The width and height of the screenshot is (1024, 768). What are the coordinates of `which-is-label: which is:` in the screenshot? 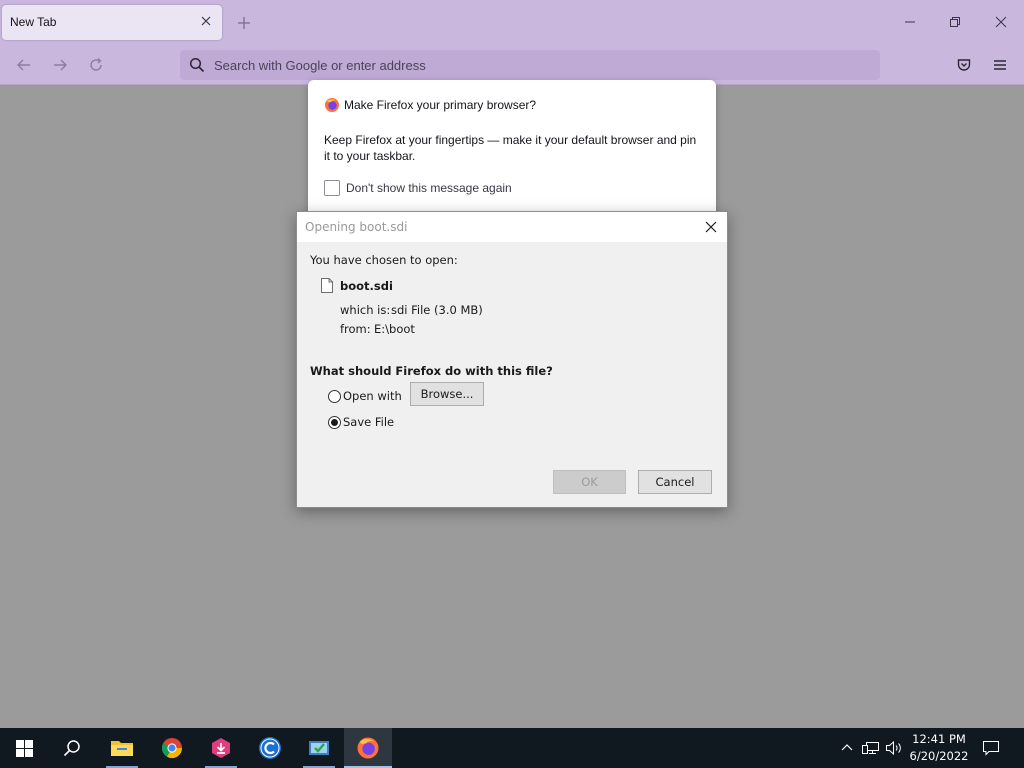 It's located at (365, 310).